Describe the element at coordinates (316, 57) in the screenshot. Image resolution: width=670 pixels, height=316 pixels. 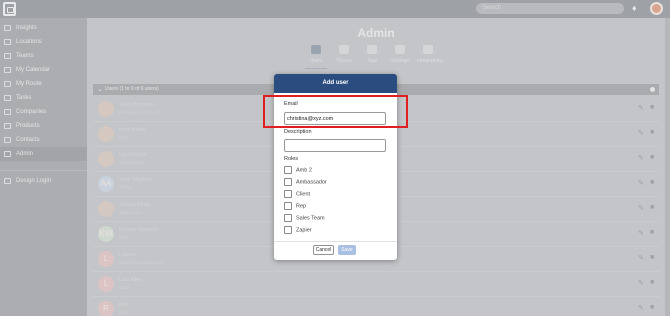
I see `tab-users: Users` at that location.